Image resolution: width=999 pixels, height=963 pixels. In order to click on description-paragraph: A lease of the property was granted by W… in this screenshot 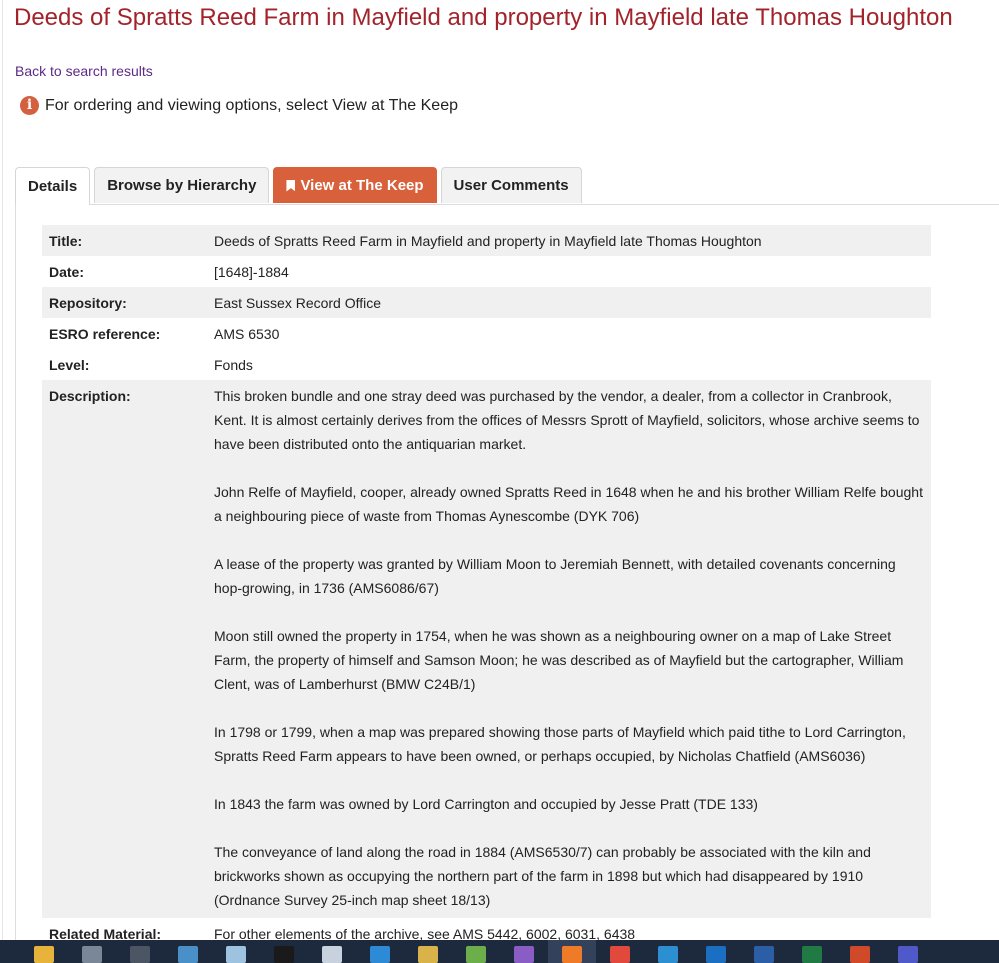, I will do `click(555, 576)`.